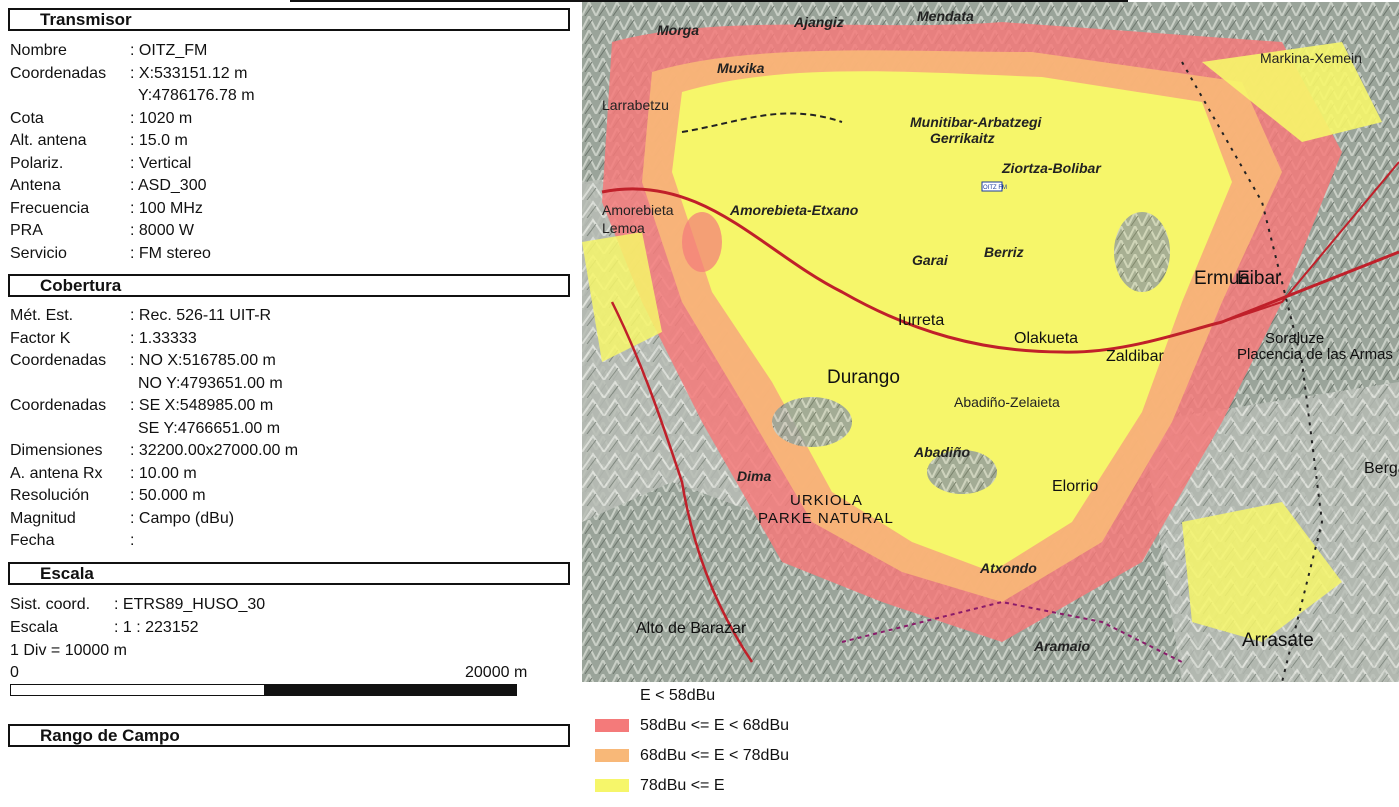  Describe the element at coordinates (962, 138) in the screenshot. I see `map-label-gerrikaitz: Gerrikaitz` at that location.